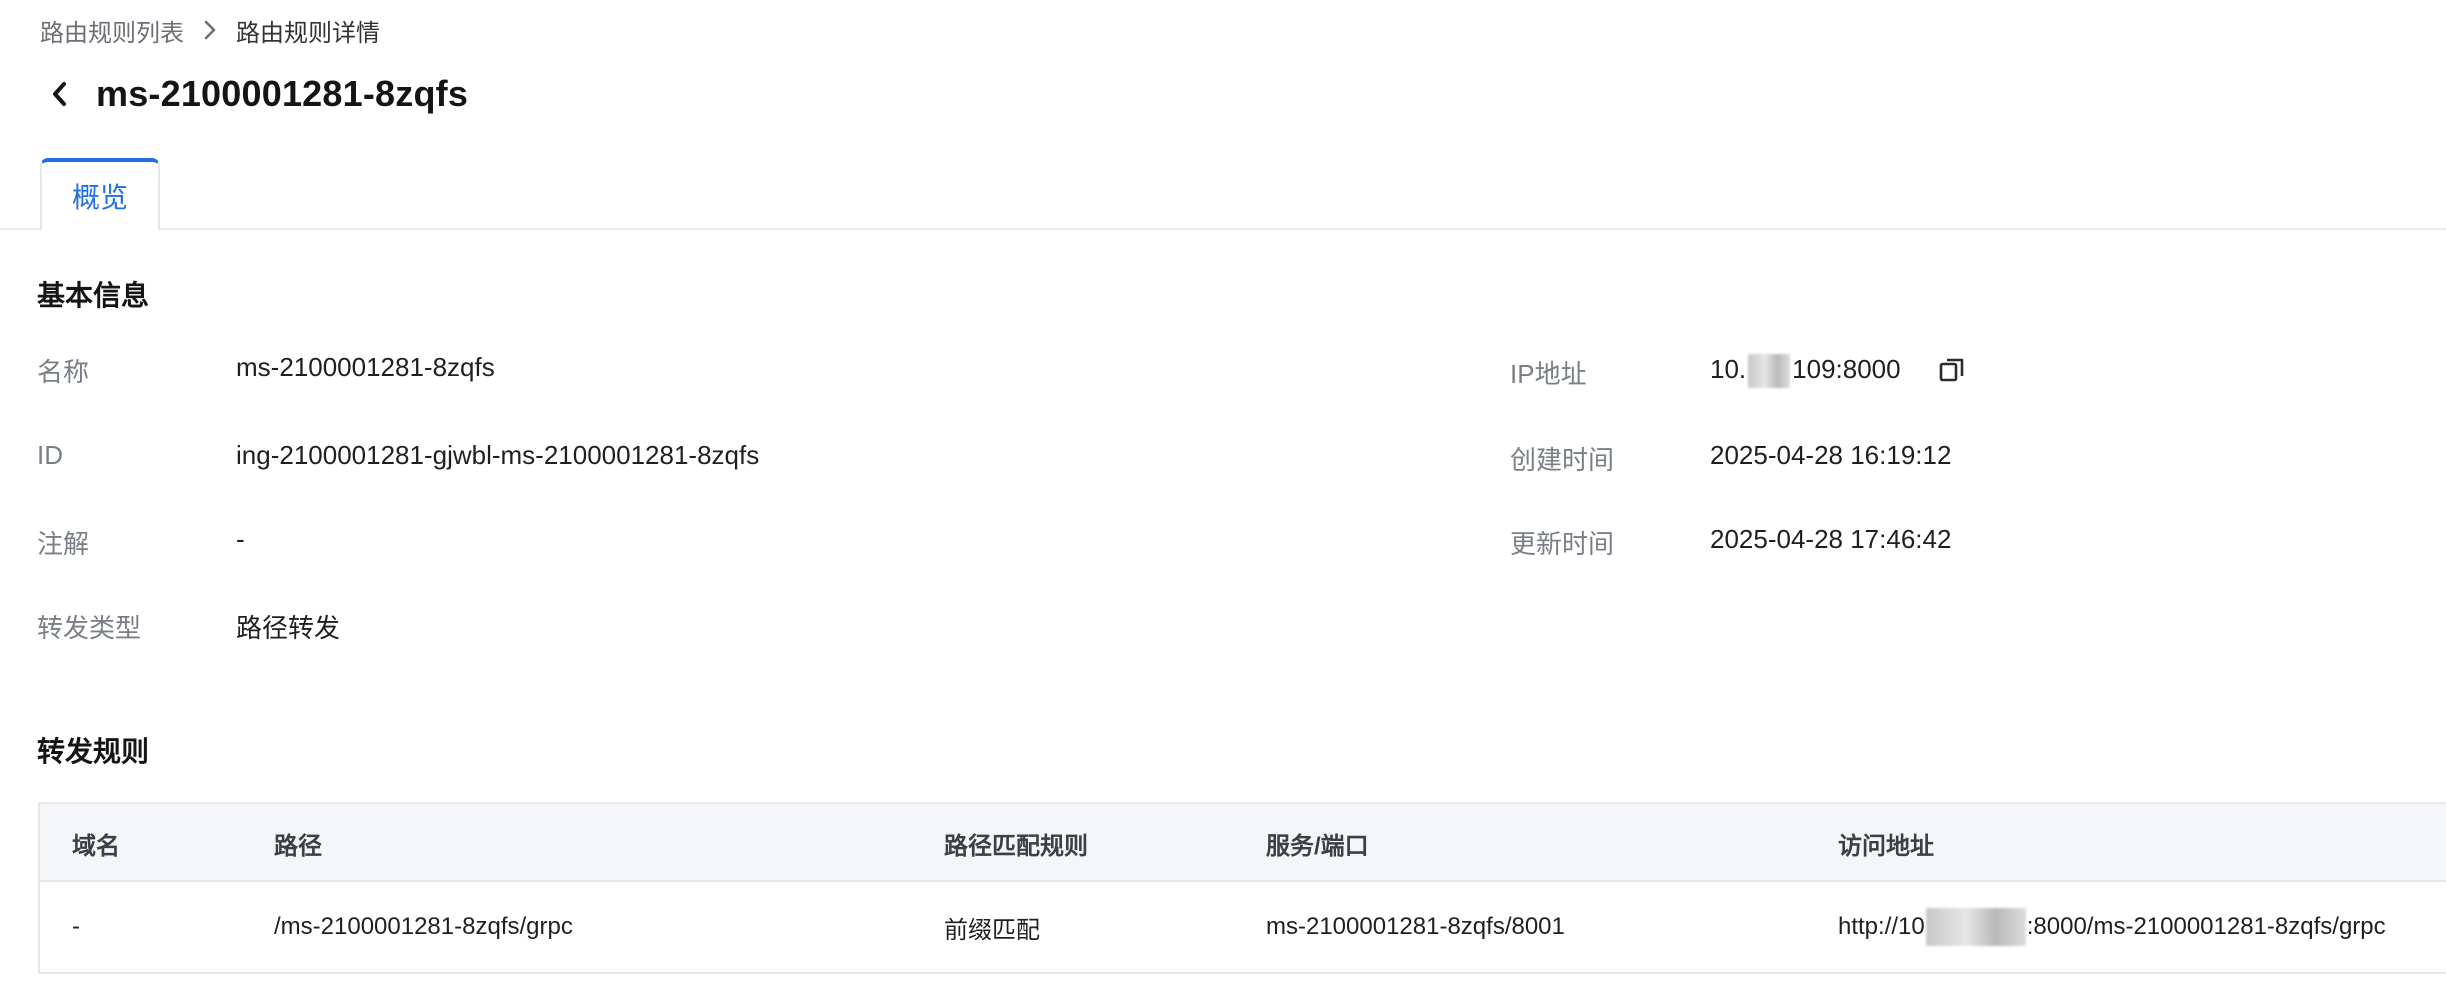 Image resolution: width=2446 pixels, height=990 pixels. Describe the element at coordinates (63, 544) in the screenshot. I see `annotation-label: 注解` at that location.